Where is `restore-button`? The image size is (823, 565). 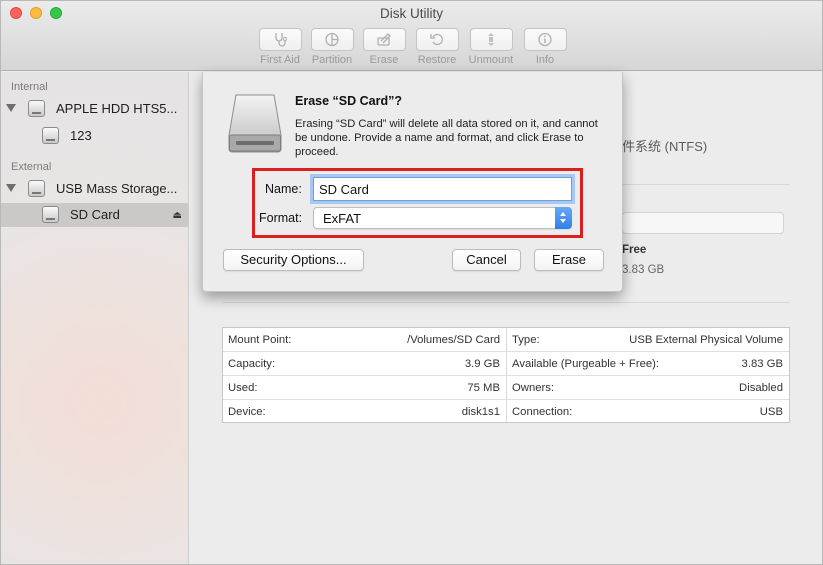
restore-button is located at coordinates (437, 39).